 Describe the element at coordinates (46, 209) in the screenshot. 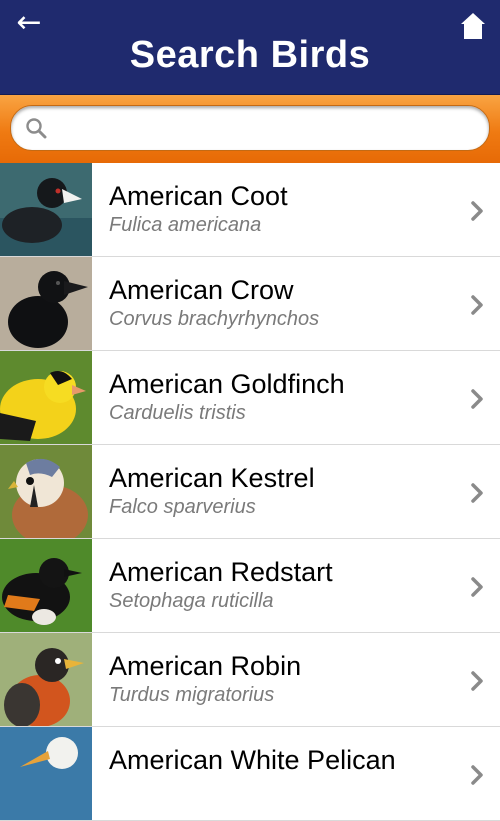

I see `bird-thumbnail-coot` at that location.